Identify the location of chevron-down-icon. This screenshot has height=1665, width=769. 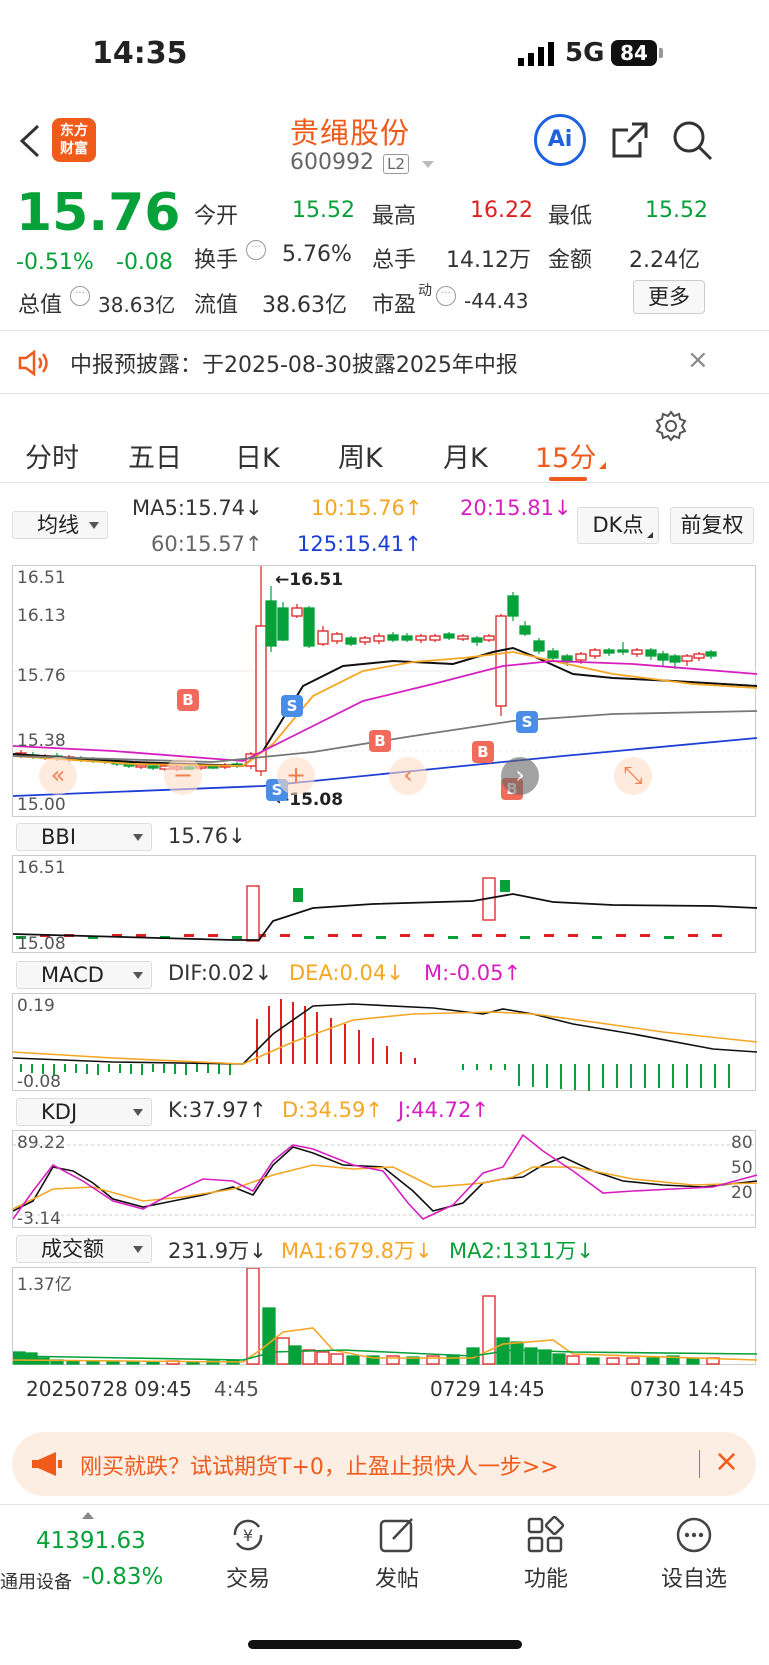
(428, 164).